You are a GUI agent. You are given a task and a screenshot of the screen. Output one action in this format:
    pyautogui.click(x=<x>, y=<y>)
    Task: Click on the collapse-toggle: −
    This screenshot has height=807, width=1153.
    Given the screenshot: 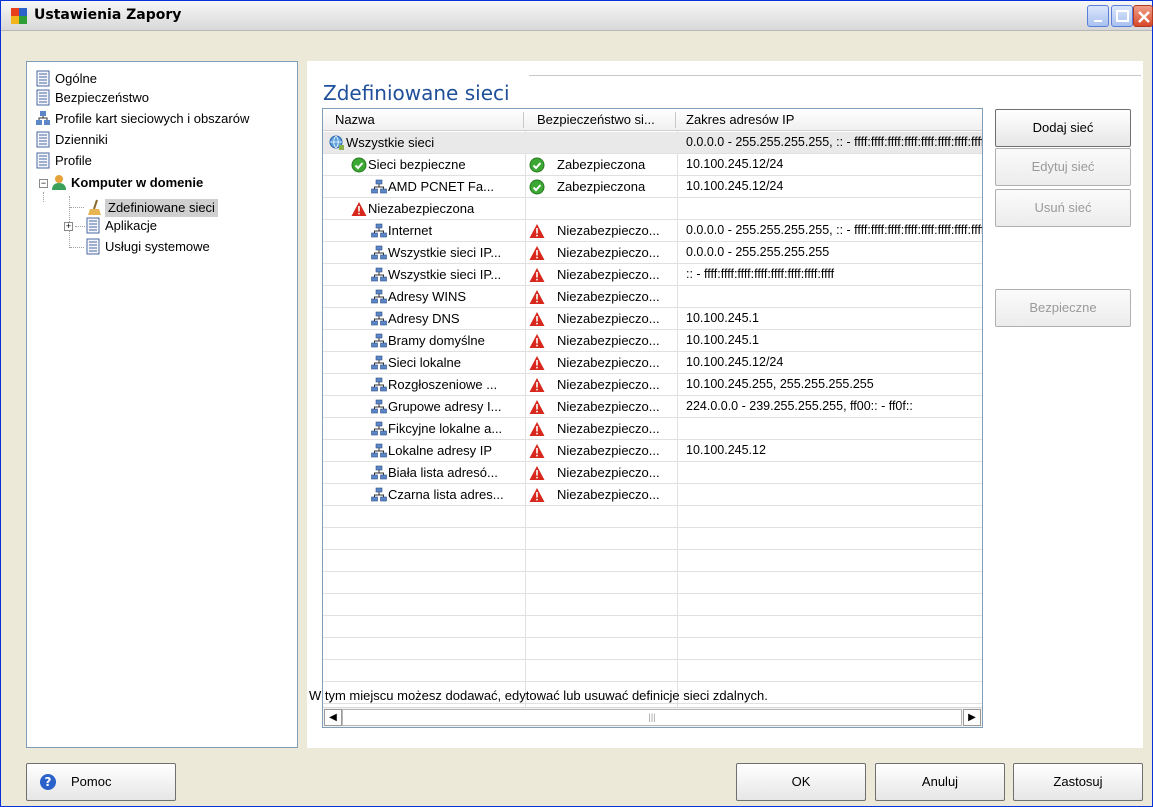 What is the action you would take?
    pyautogui.click(x=43, y=183)
    